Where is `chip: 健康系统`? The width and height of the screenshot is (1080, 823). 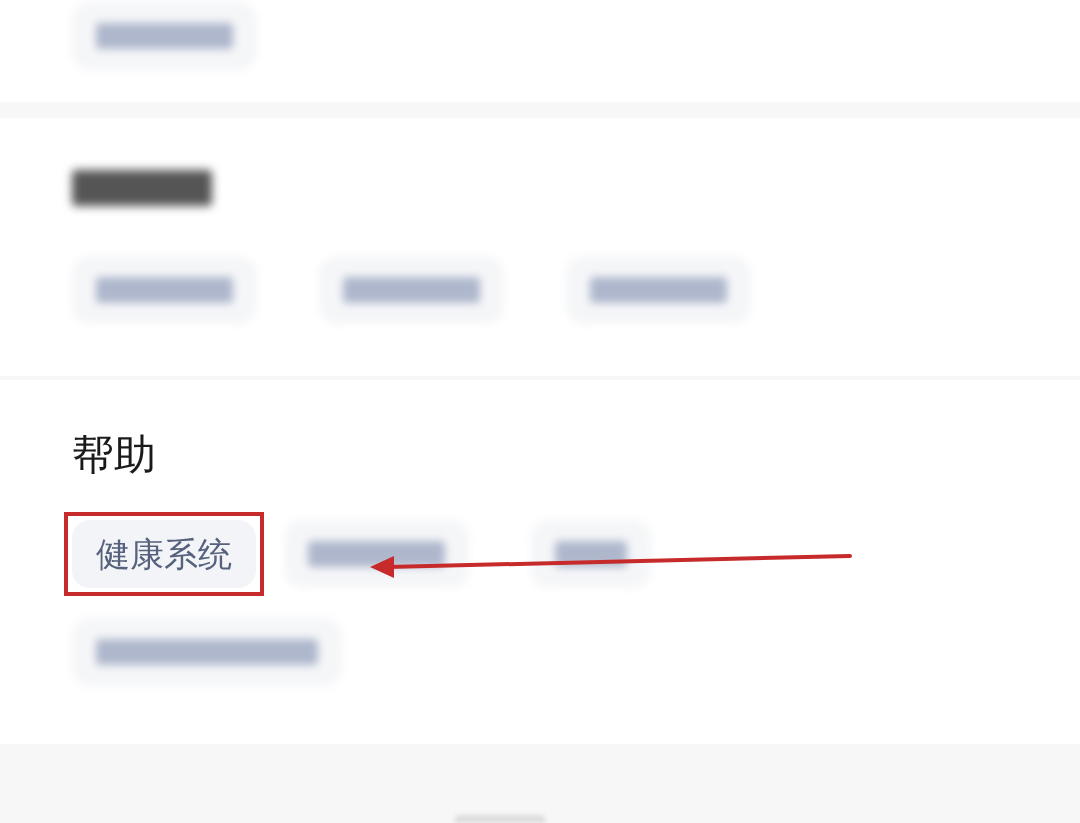 chip: 健康系统 is located at coordinates (164, 554).